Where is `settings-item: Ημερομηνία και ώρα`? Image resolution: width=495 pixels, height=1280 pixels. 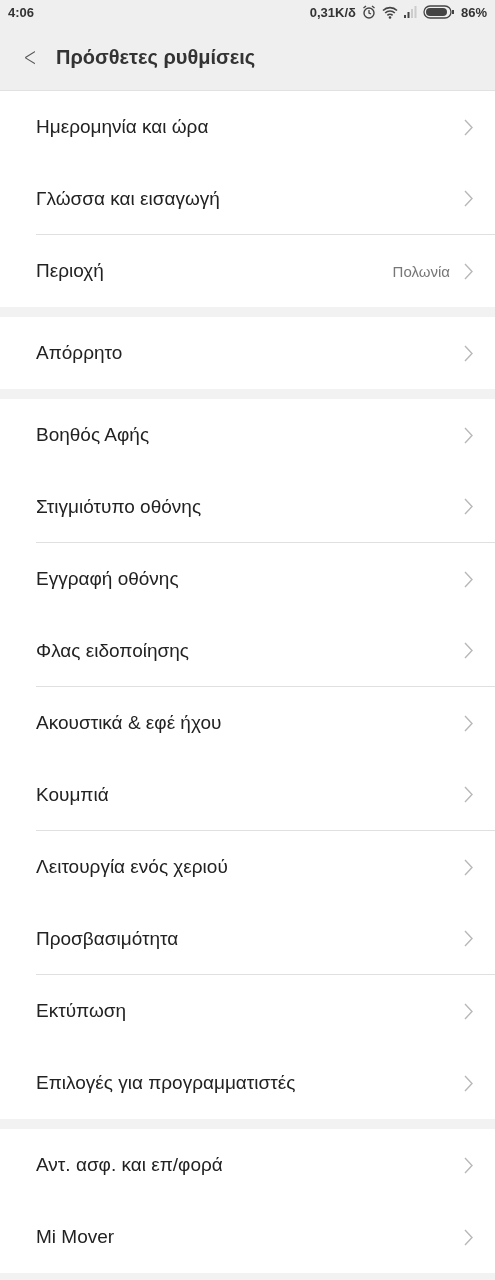 settings-item: Ημερομηνία και ώρα is located at coordinates (265, 127).